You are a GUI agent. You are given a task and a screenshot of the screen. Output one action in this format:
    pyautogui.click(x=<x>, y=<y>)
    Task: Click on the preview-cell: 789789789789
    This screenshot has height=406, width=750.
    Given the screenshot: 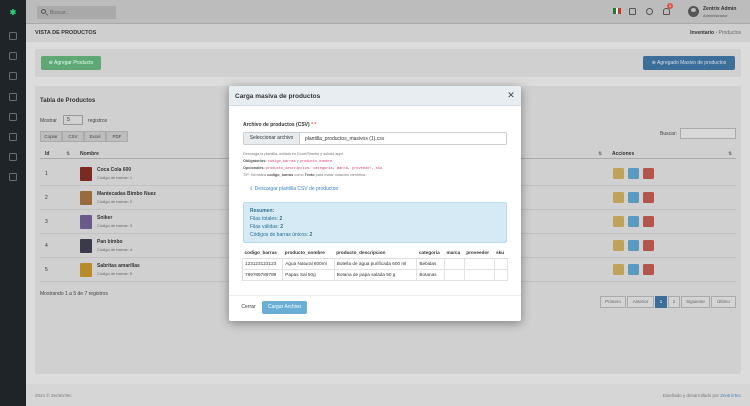 What is the action you would take?
    pyautogui.click(x=262, y=274)
    